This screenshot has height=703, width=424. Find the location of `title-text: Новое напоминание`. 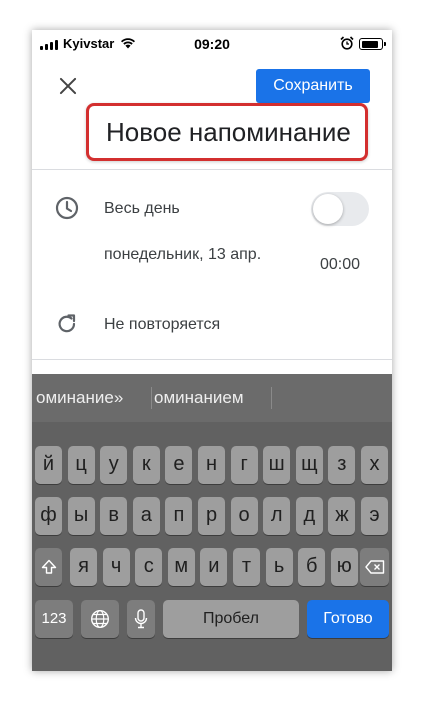

title-text: Новое напоминание is located at coordinates (228, 132).